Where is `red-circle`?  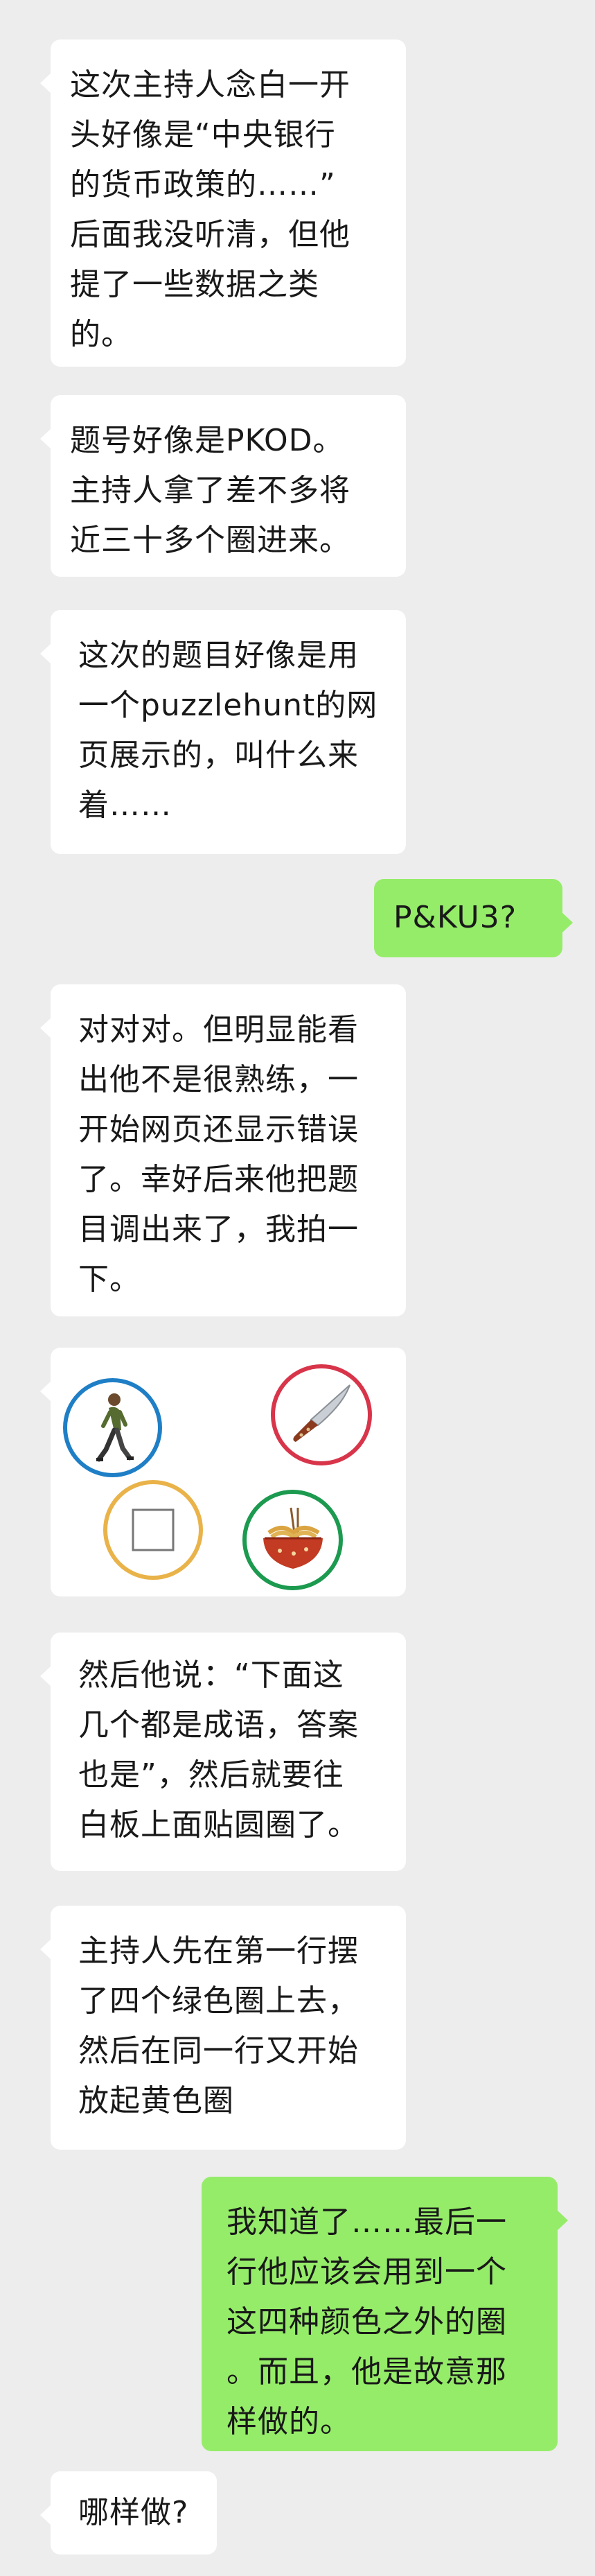 red-circle is located at coordinates (321, 1414).